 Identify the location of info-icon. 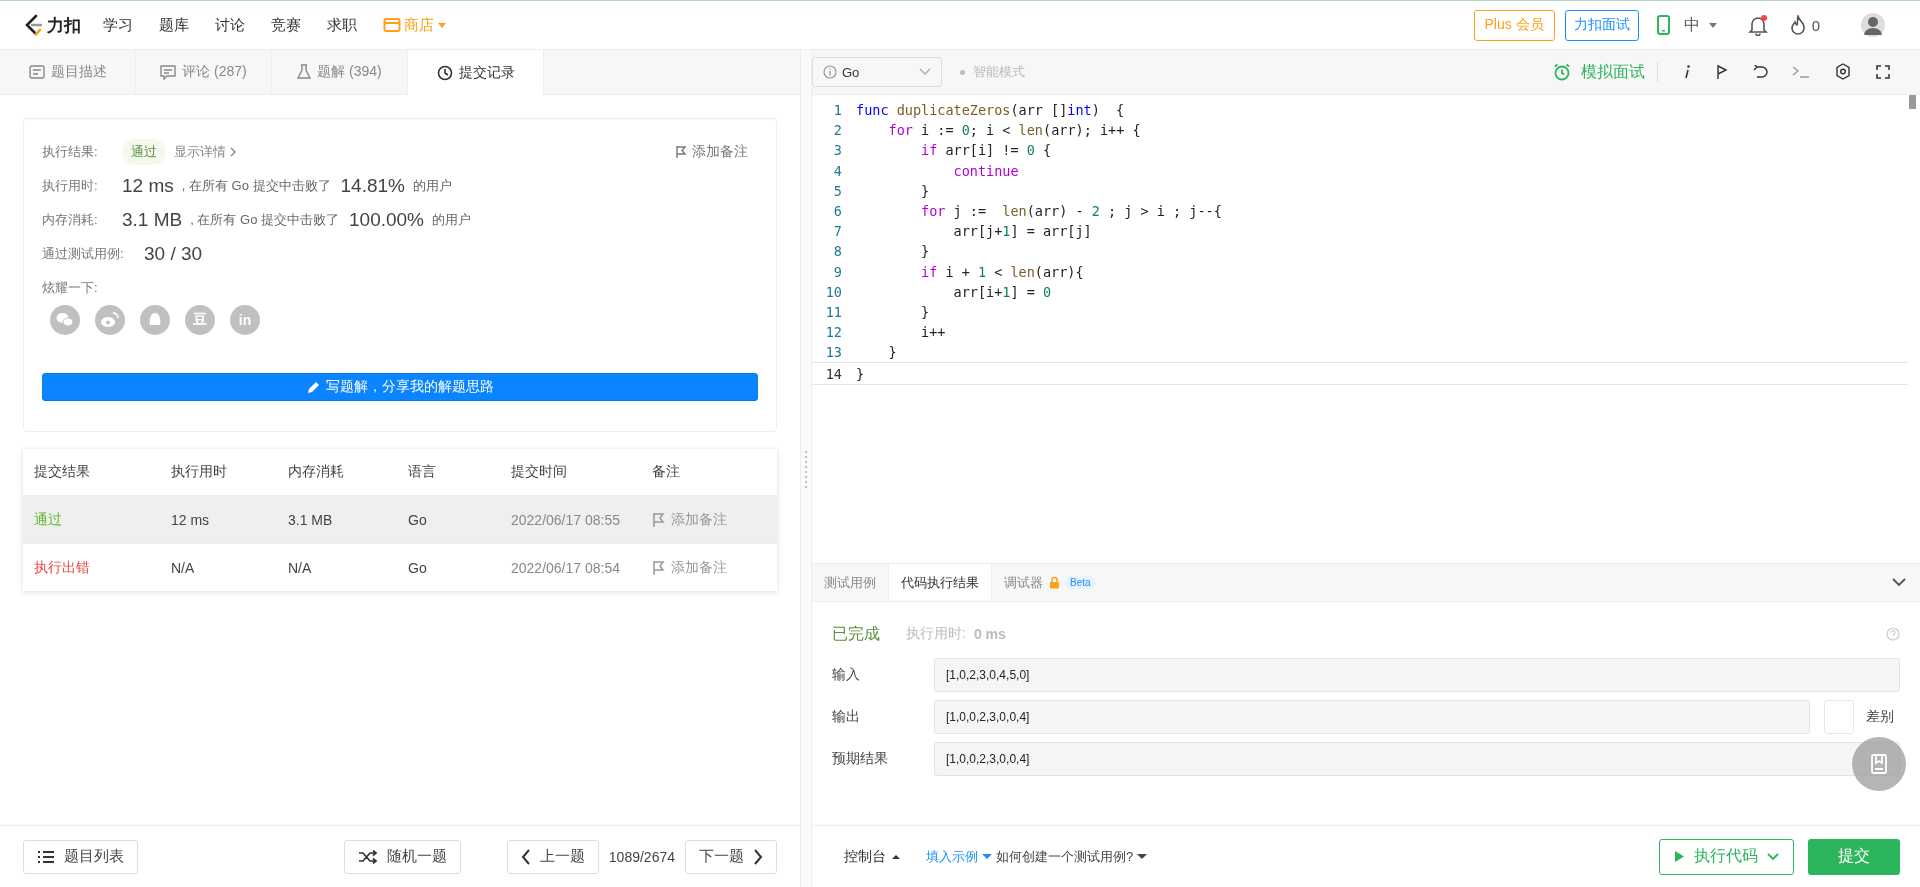
(1687, 72).